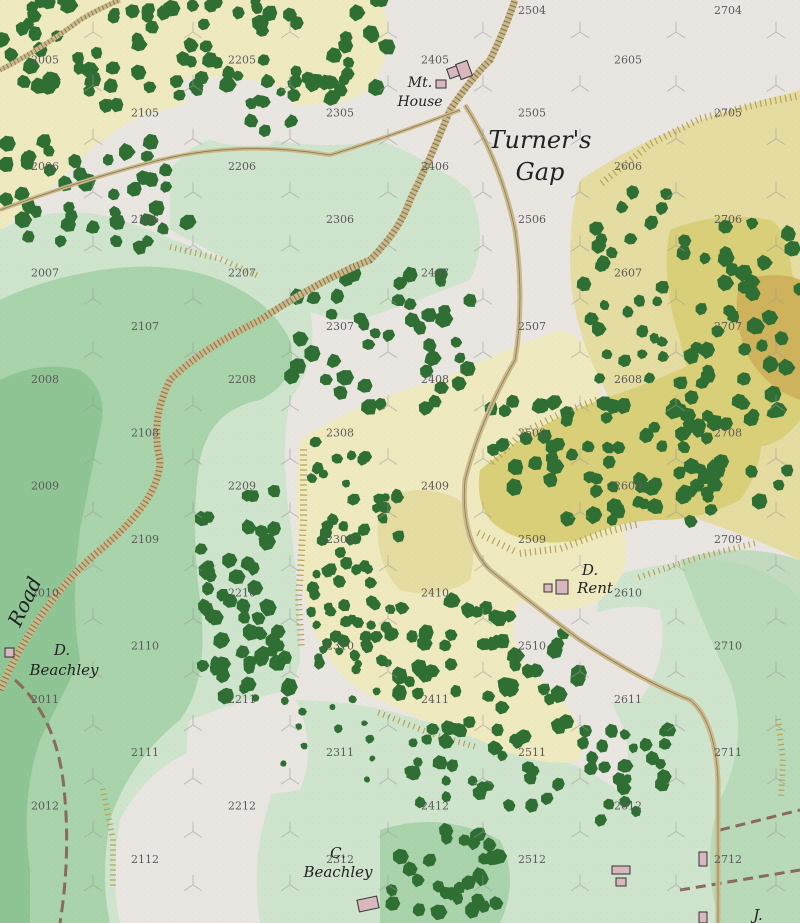  Describe the element at coordinates (45, 59) in the screenshot. I see `hex-number-2005: 2005` at that location.